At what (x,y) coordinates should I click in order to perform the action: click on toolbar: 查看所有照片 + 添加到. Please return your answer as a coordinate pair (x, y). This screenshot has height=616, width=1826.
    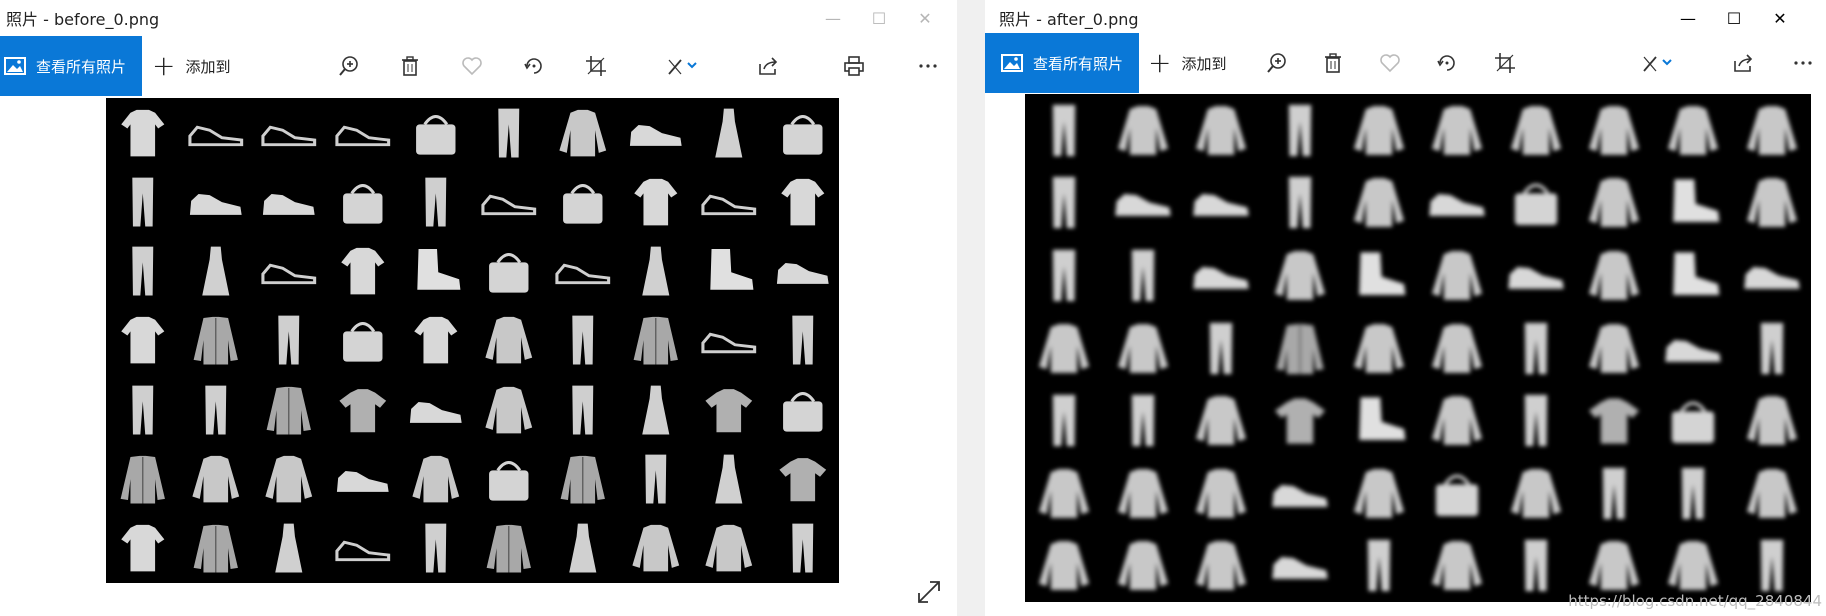
    Looking at the image, I should click on (1405, 63).